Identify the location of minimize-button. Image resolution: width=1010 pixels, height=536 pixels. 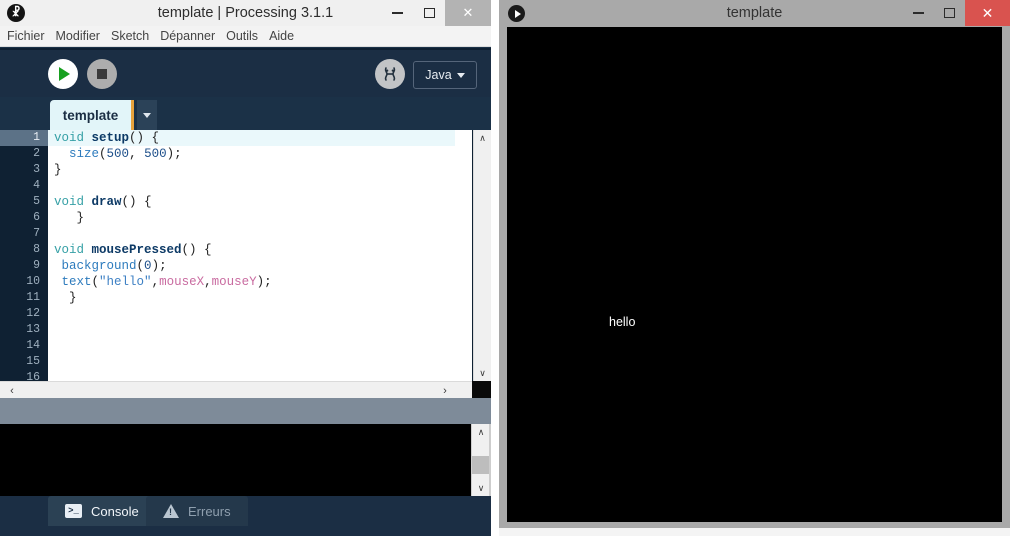
(397, 13).